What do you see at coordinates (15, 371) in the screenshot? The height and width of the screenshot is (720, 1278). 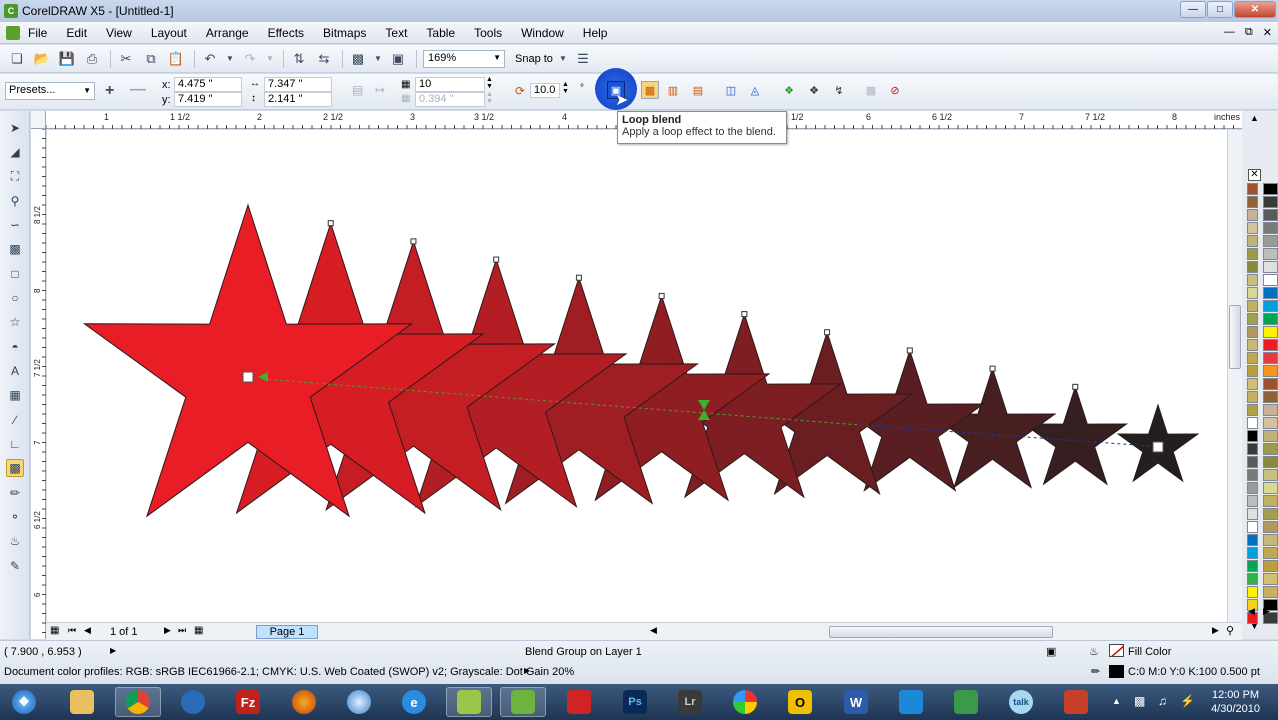 I see `text-tool-icon: A` at bounding box center [15, 371].